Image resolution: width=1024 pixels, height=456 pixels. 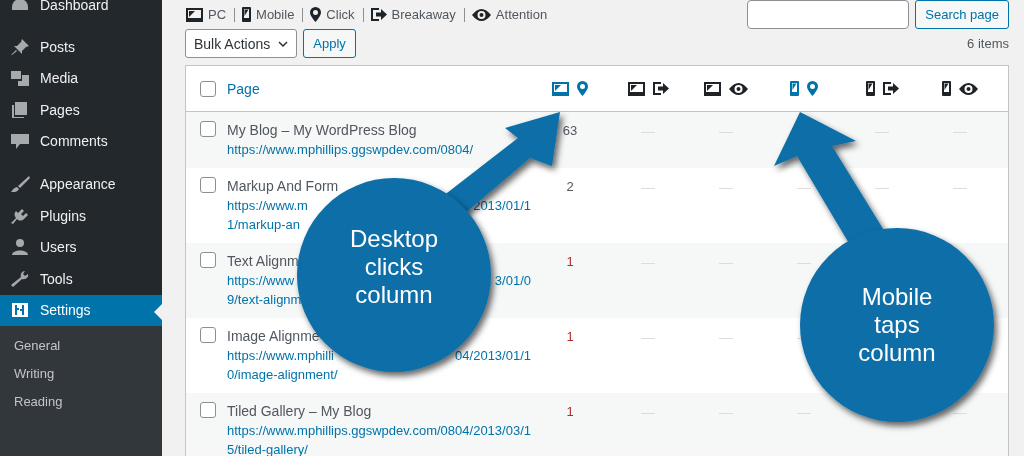 I want to click on page-url: https://www.mphillips.ggswpdev.com/0804/, so click(x=350, y=149).